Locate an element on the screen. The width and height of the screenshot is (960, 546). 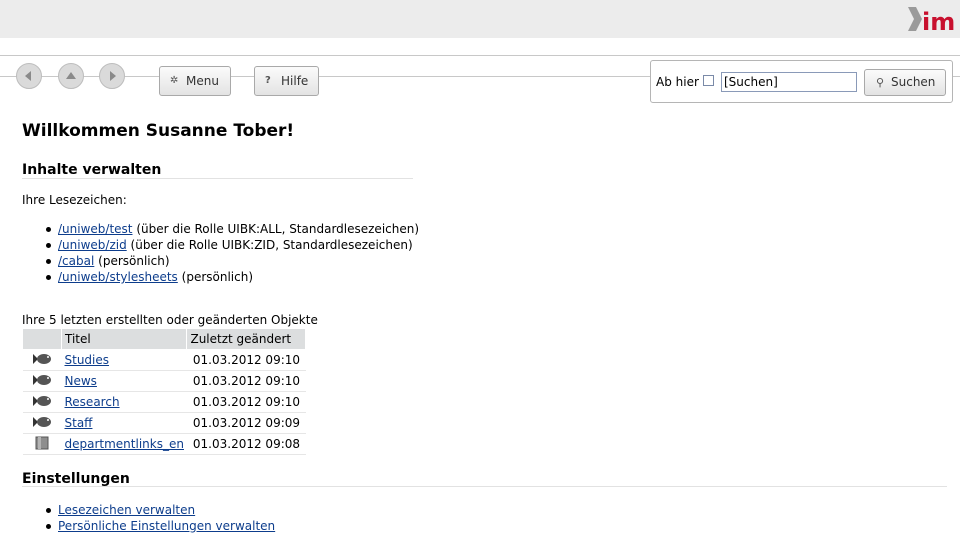
settings-item: Persönliche Einstellungen verwalten is located at coordinates (157, 526).